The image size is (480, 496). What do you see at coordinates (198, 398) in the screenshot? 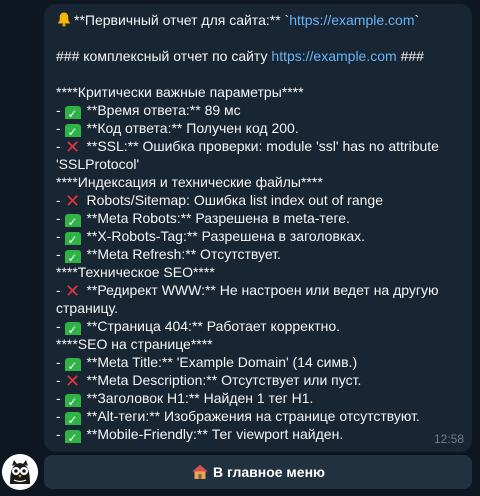
I see `item-text: **Заголовок H1:** Найден 1 тег H1.` at bounding box center [198, 398].